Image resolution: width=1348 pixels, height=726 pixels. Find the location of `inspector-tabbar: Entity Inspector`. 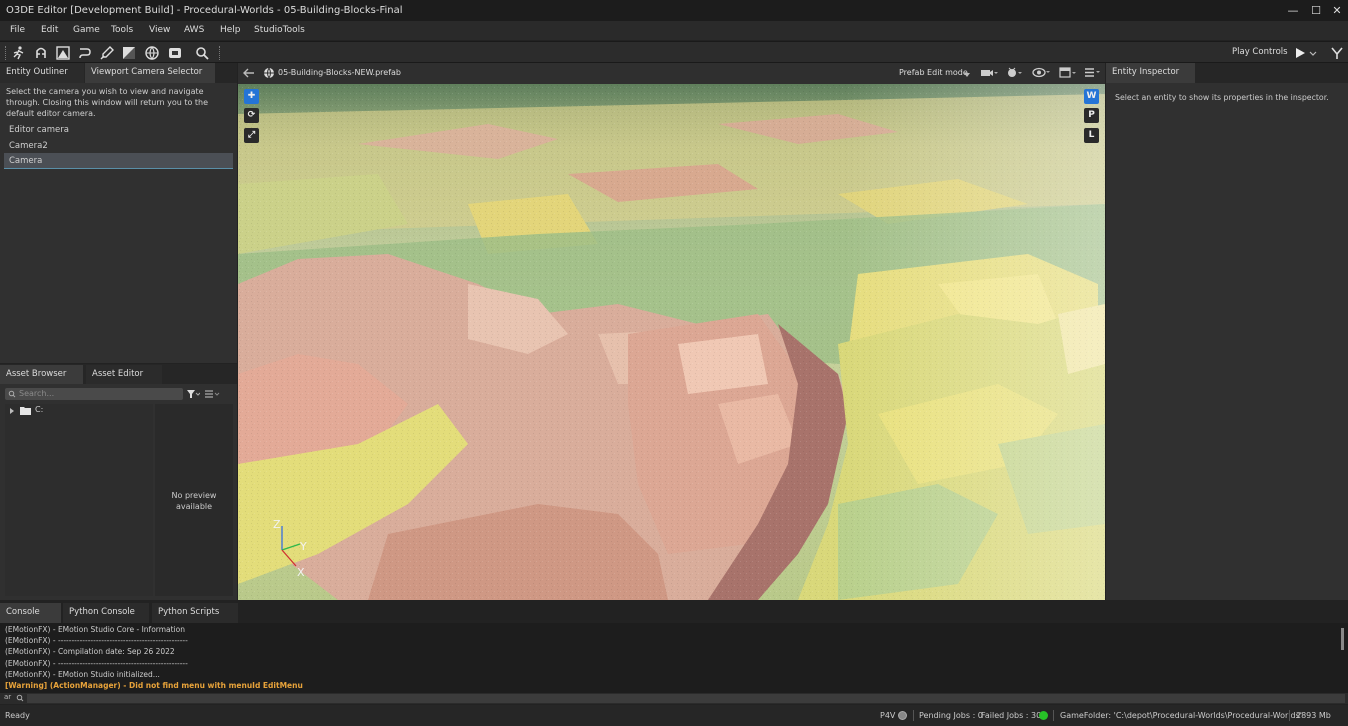

inspector-tabbar: Entity Inspector is located at coordinates (1227, 73).